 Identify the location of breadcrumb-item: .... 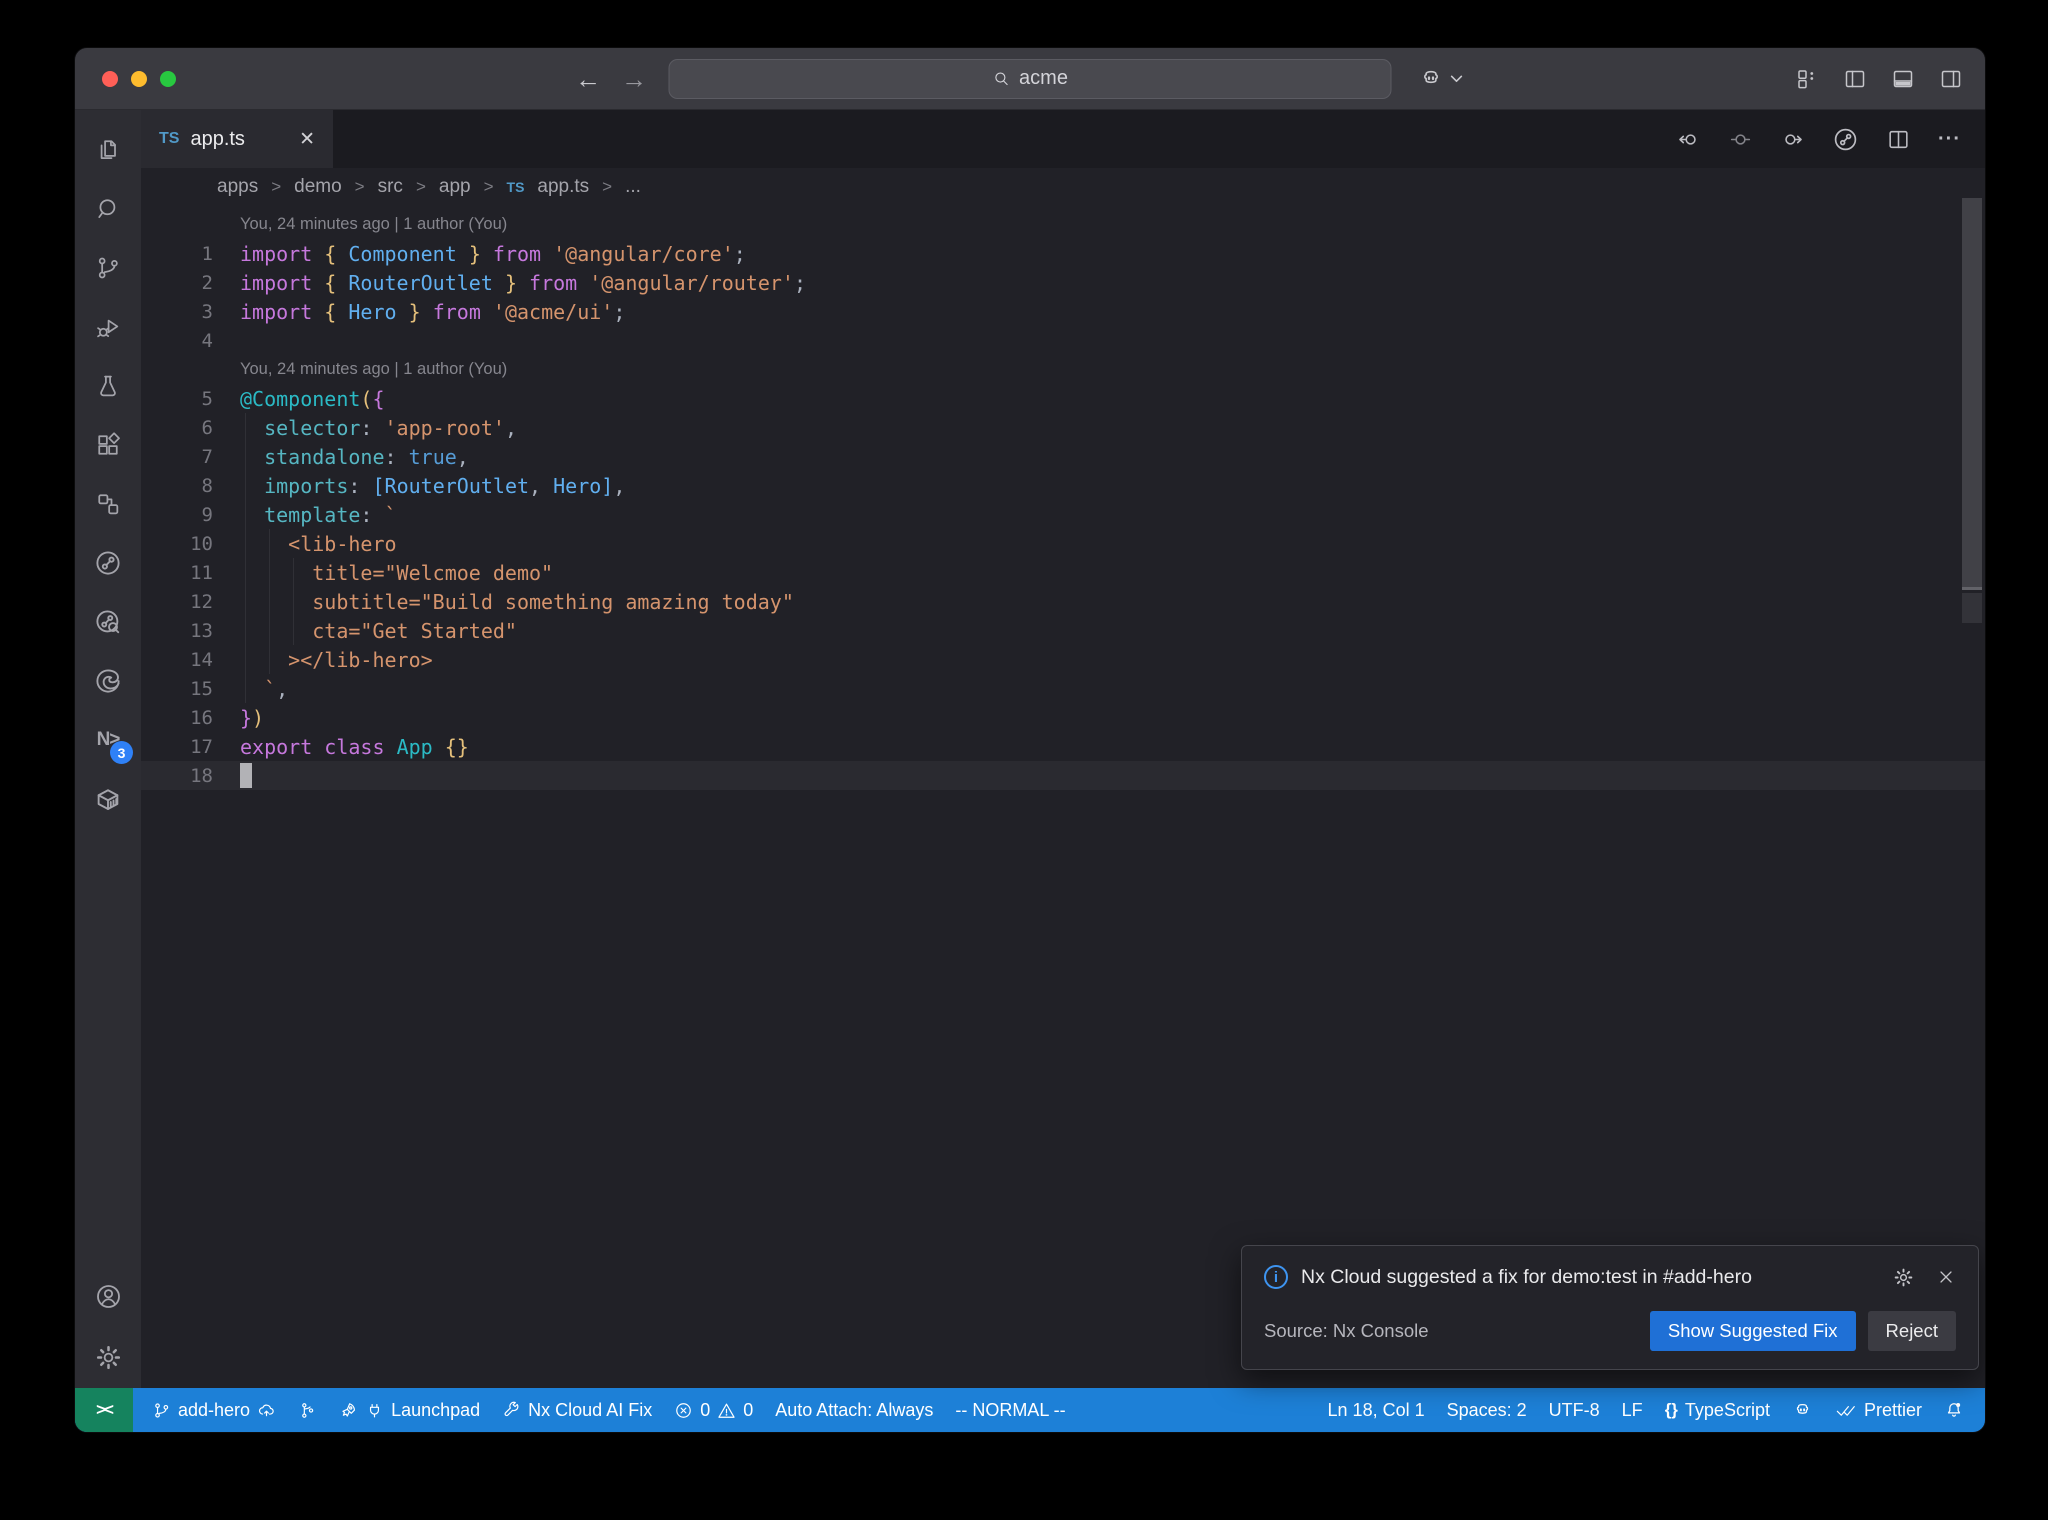
(633, 187).